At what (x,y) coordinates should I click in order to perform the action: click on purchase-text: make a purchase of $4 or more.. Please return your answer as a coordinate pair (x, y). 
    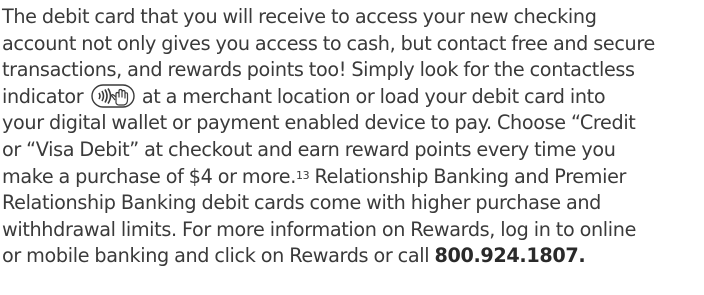
    Looking at the image, I should click on (149, 176).